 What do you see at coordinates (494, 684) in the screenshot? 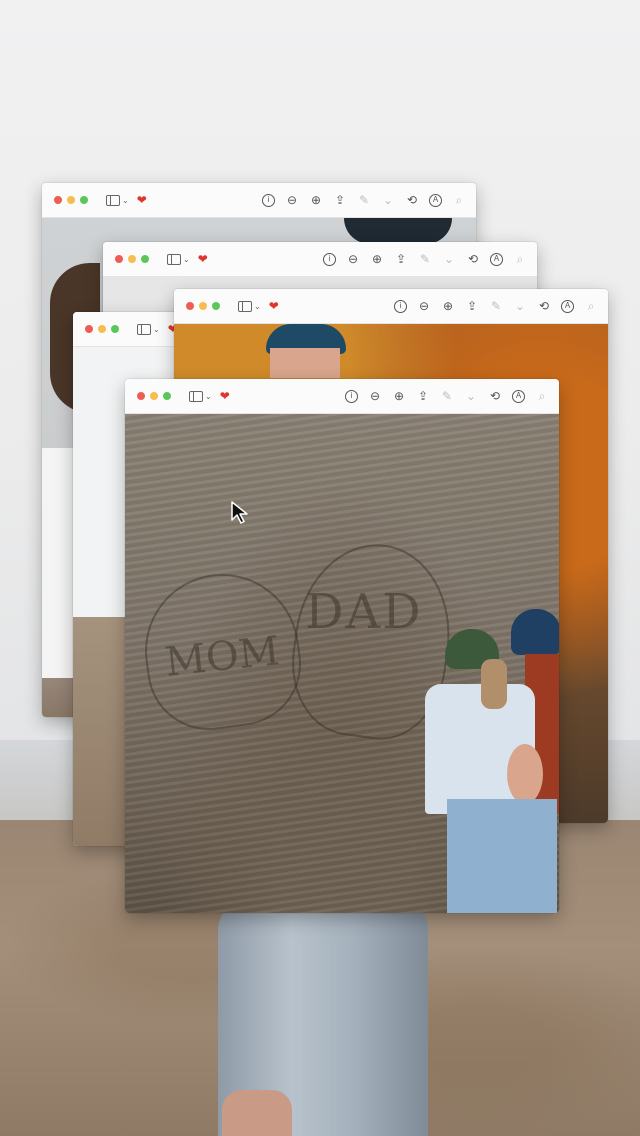
I see `photo-woman-hair` at bounding box center [494, 684].